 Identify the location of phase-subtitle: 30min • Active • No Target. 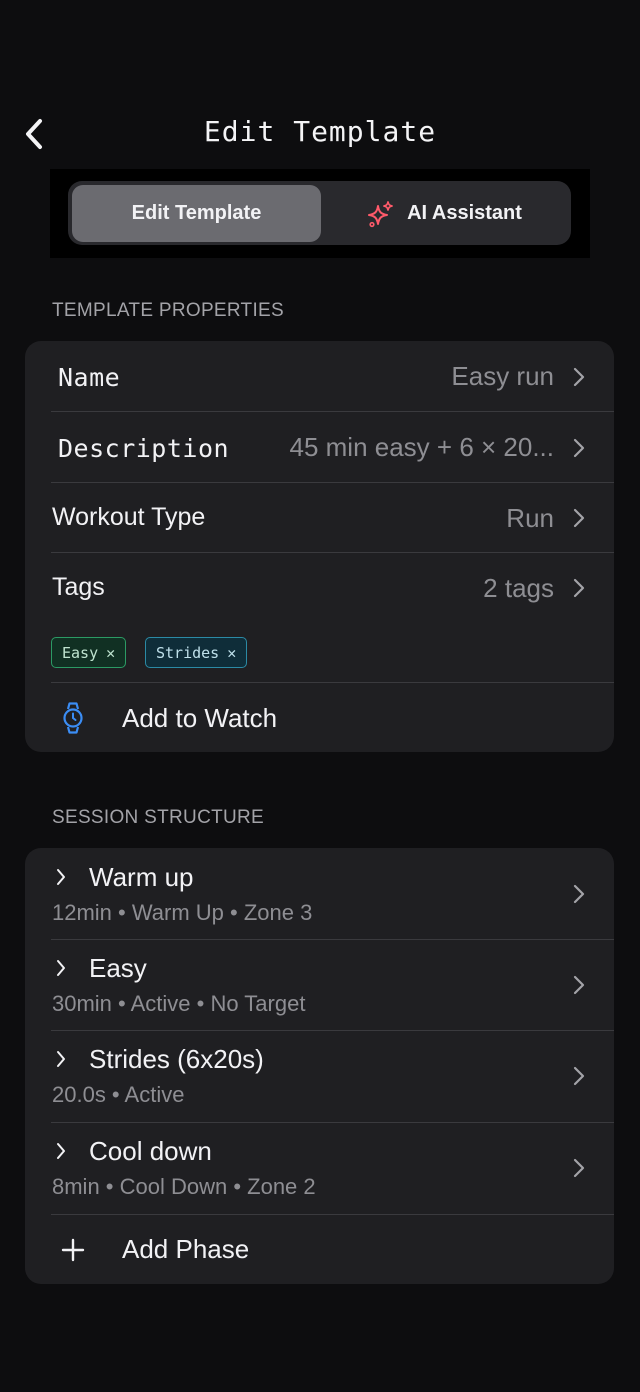
(179, 1003).